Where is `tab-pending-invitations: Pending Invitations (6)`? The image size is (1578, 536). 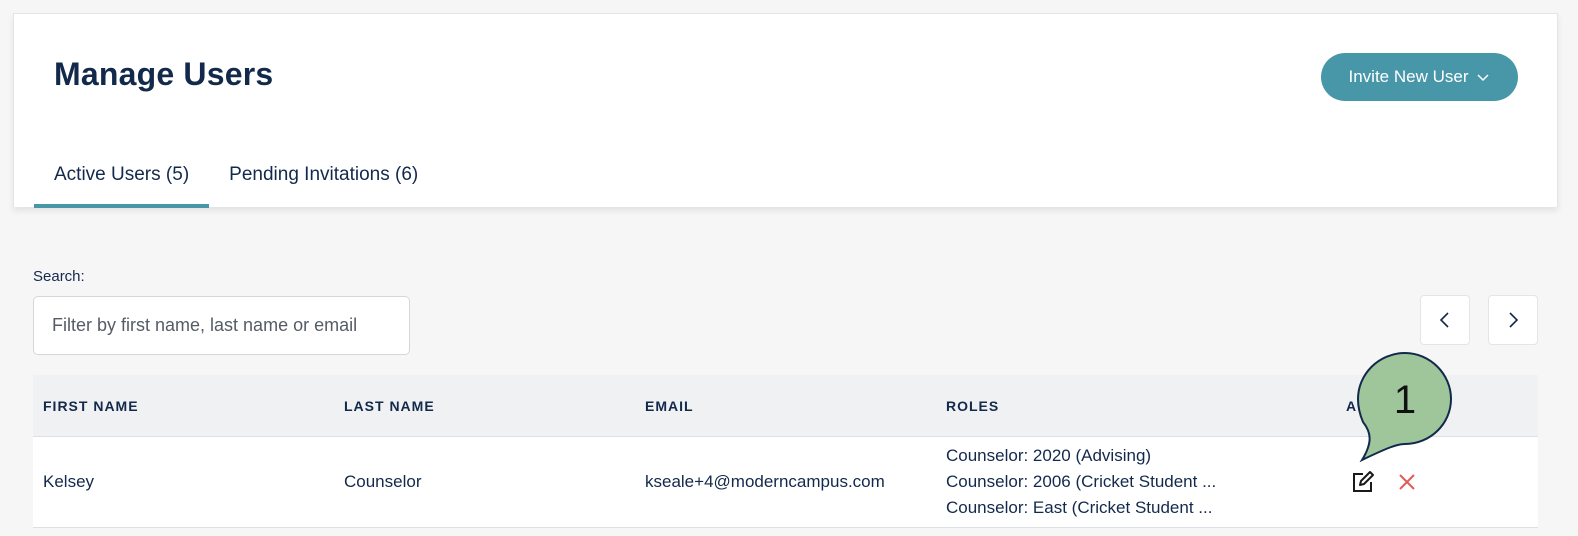 tab-pending-invitations: Pending Invitations (6) is located at coordinates (323, 178).